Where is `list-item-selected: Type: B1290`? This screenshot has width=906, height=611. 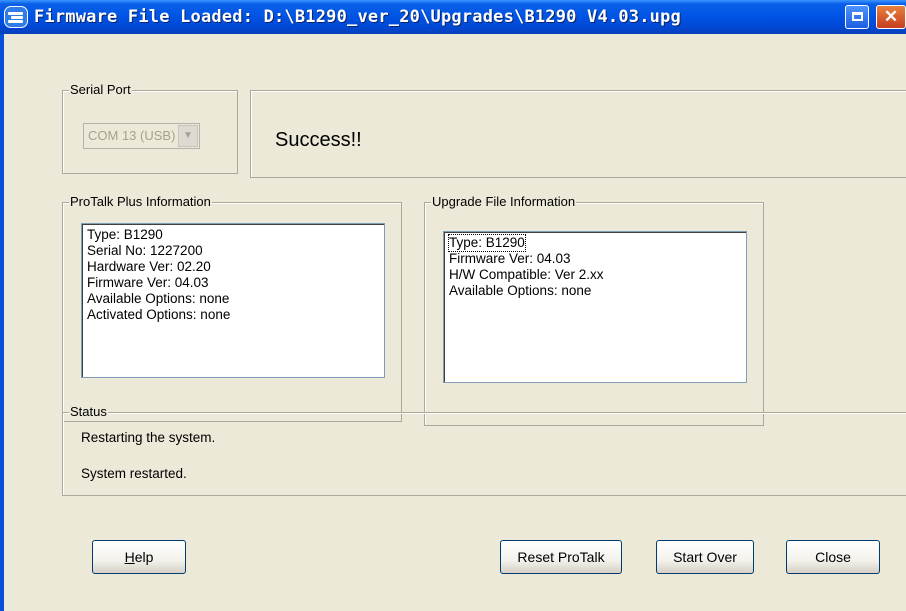
list-item-selected: Type: B1290 is located at coordinates (487, 243).